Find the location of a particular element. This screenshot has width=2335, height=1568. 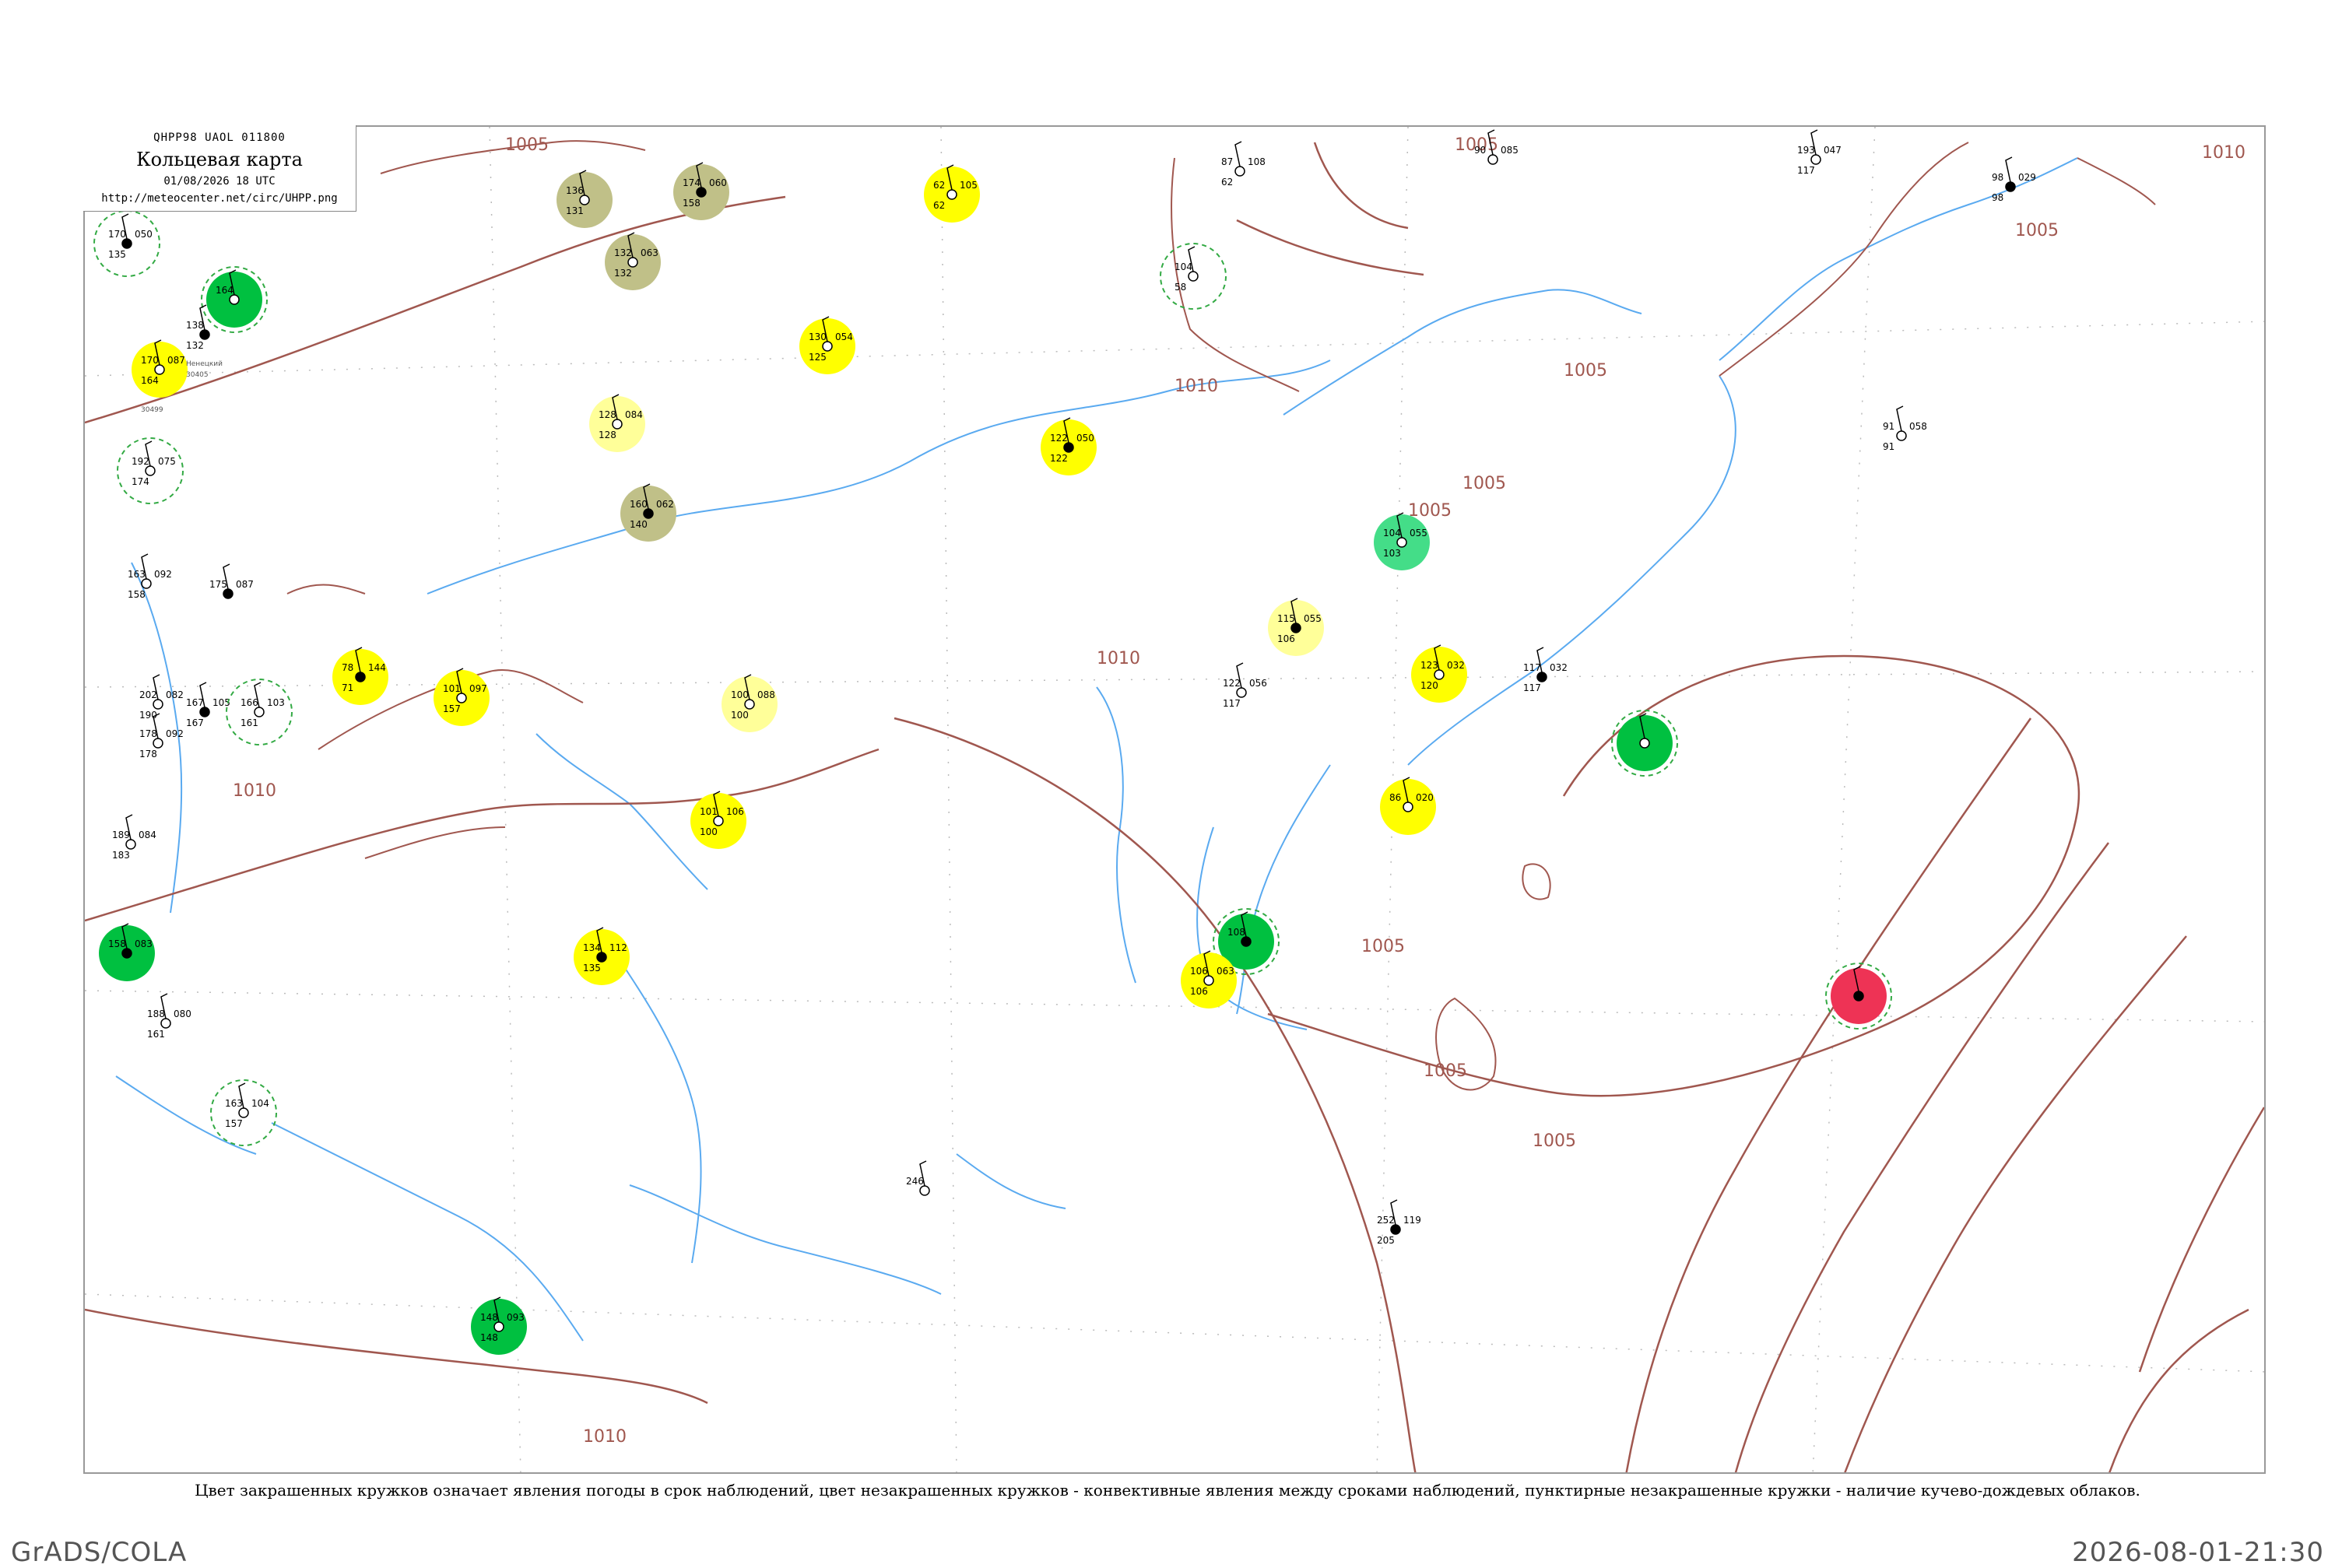

pressure: 106 is located at coordinates (735, 812).